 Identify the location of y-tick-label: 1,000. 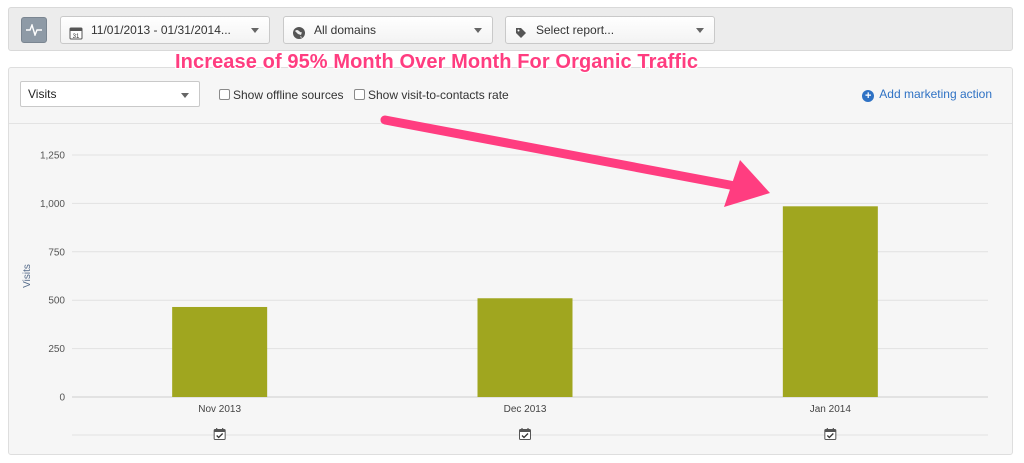
(52, 204).